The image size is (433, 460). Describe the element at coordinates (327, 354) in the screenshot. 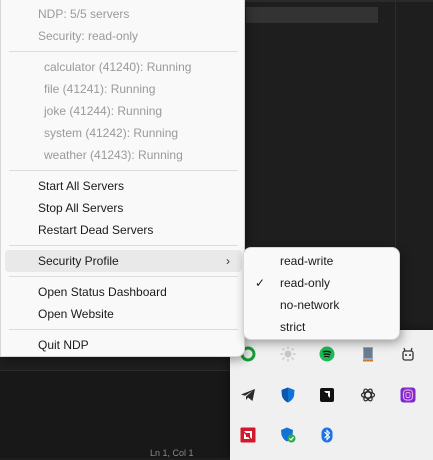

I see `spotify-icon` at that location.